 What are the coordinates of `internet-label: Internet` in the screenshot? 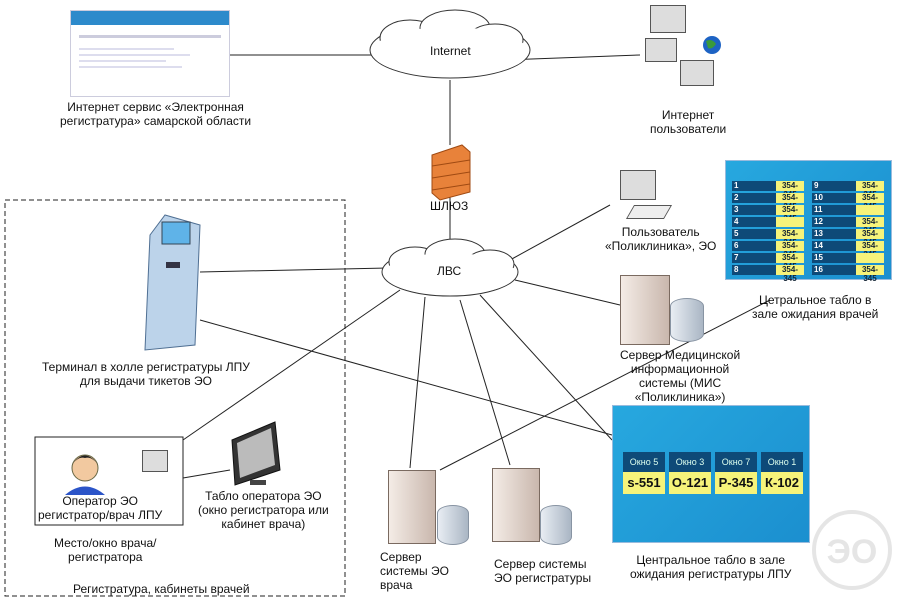 It's located at (450, 51).